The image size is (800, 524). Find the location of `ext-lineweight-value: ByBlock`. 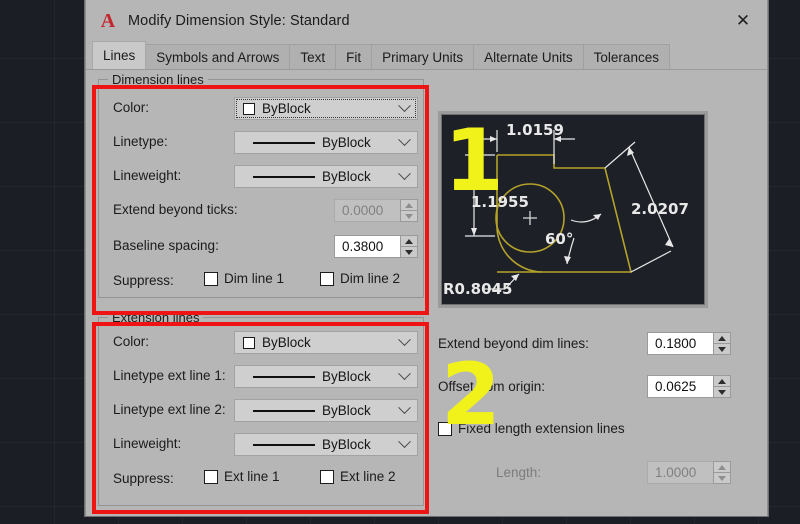

ext-lineweight-value: ByBlock is located at coordinates (346, 444).